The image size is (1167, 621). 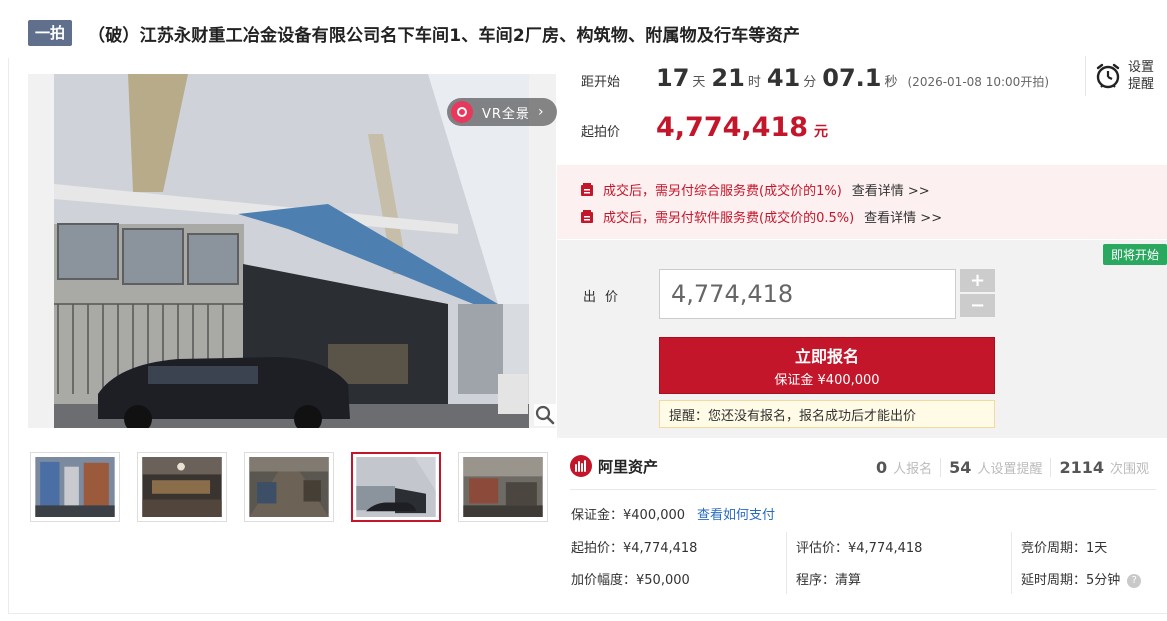 I want to click on increase-bid-button: +, so click(x=977, y=280).